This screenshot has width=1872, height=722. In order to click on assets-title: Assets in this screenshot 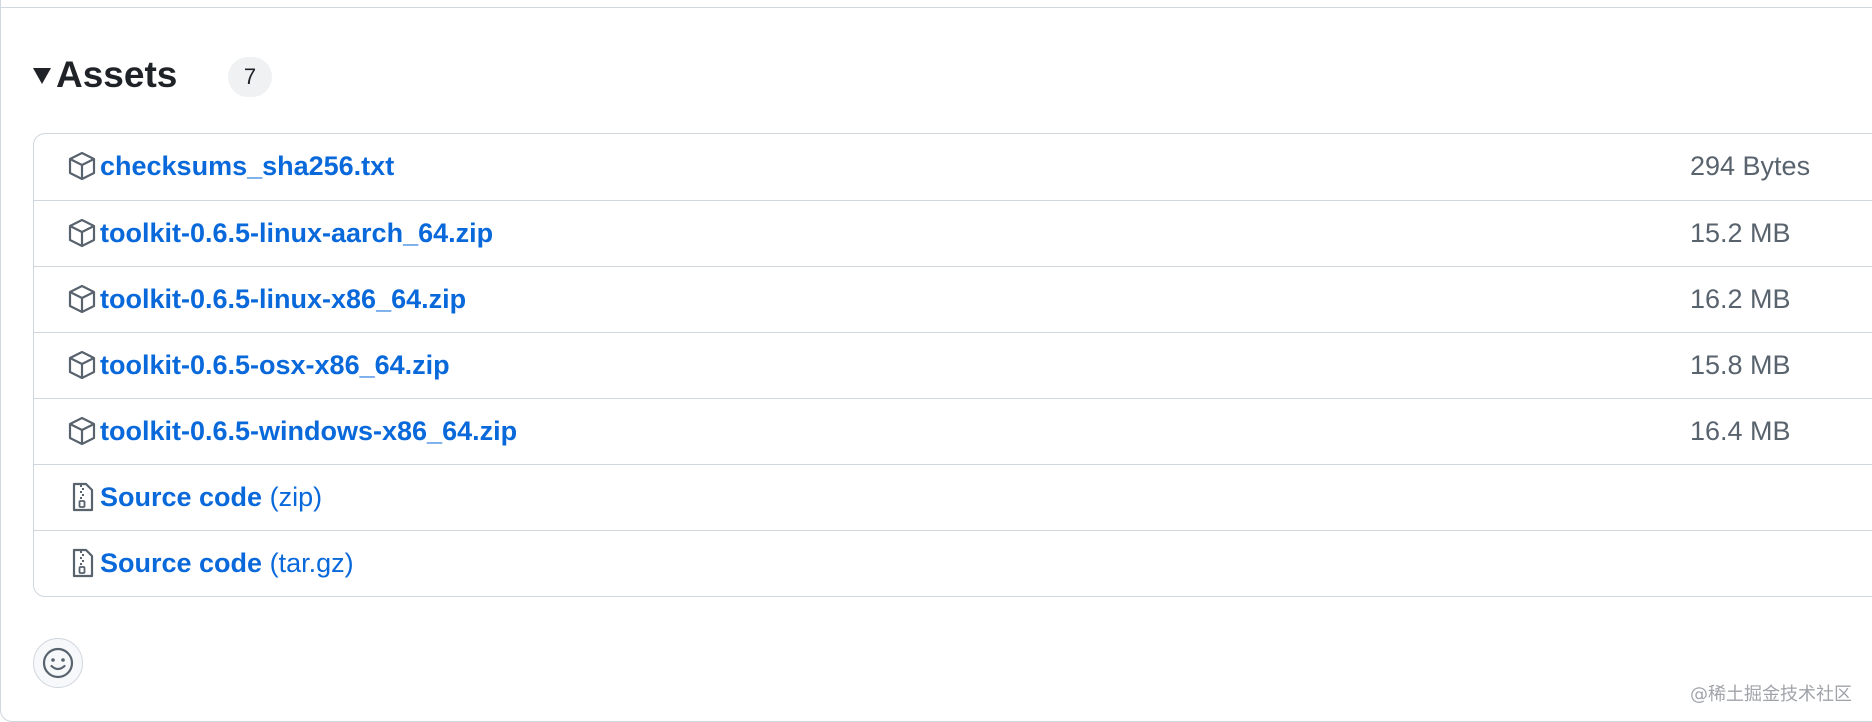, I will do `click(117, 74)`.